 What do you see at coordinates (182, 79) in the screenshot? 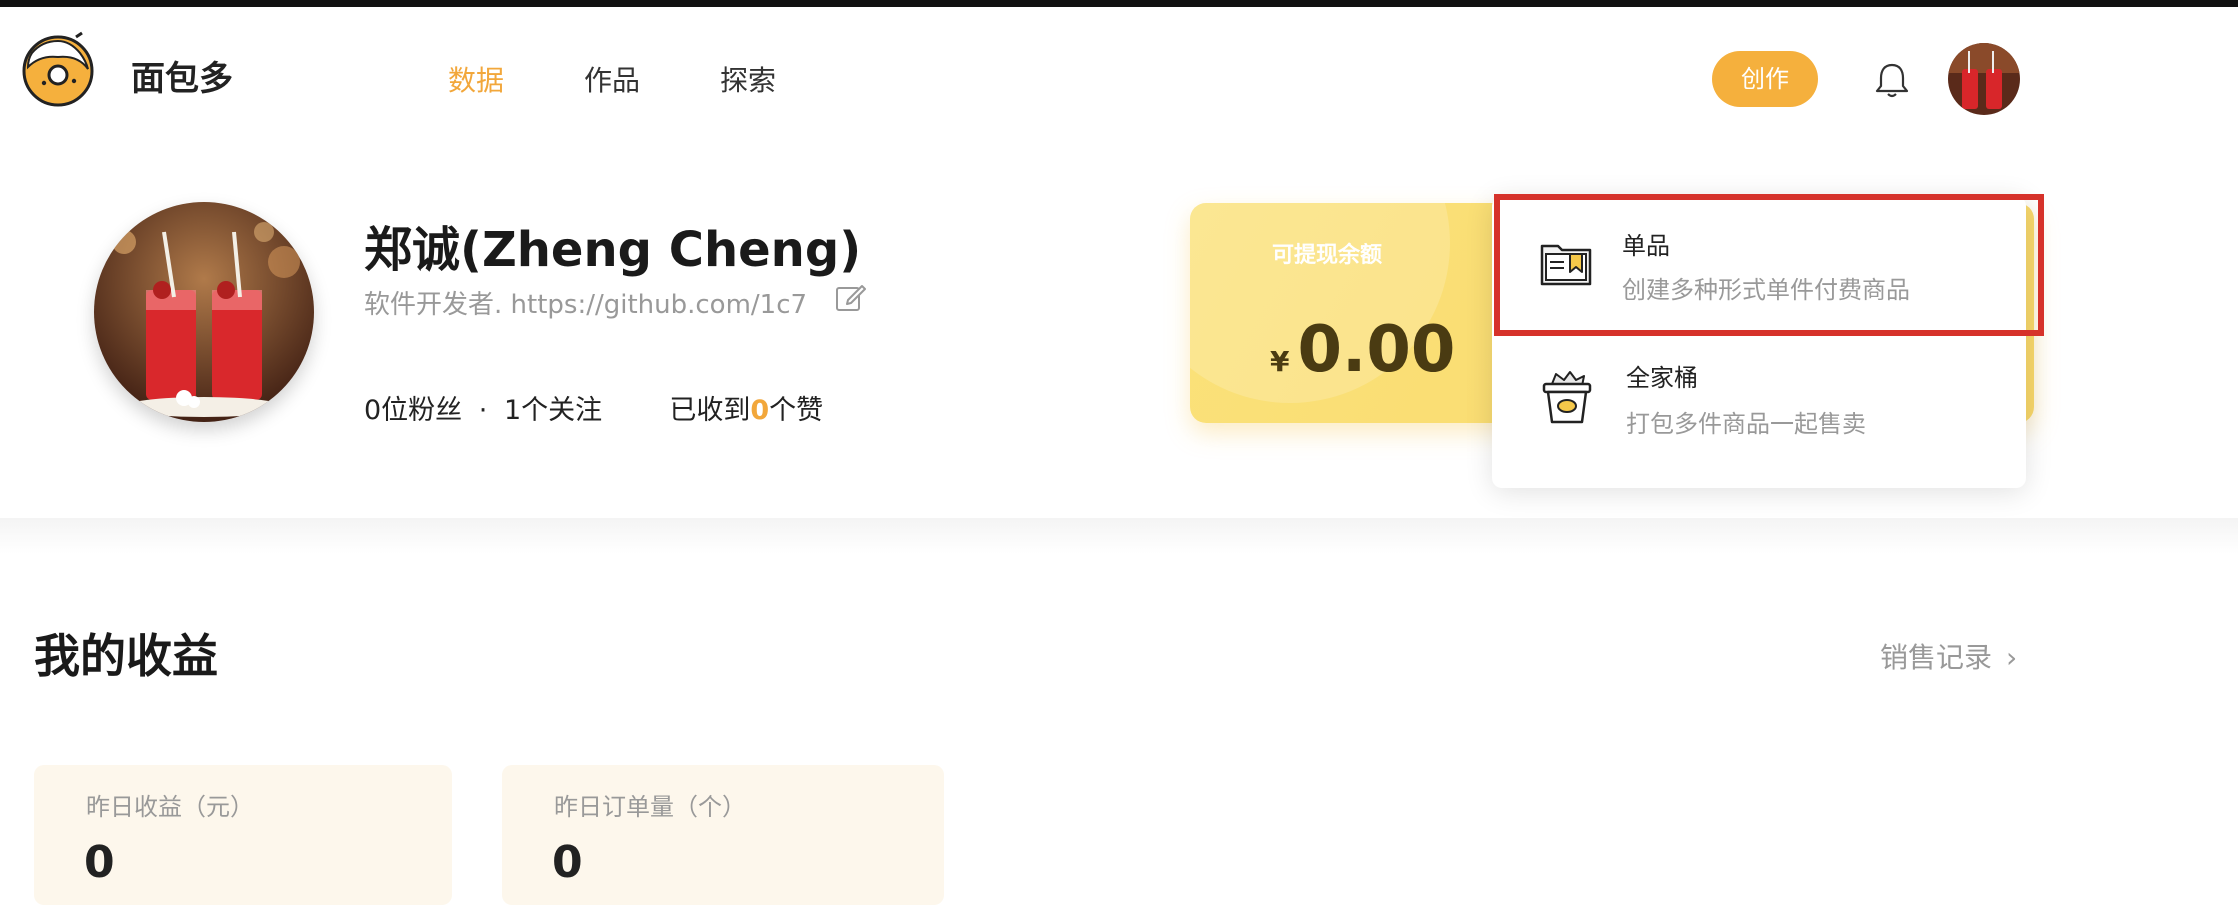
I see `brand-name: 面包多` at bounding box center [182, 79].